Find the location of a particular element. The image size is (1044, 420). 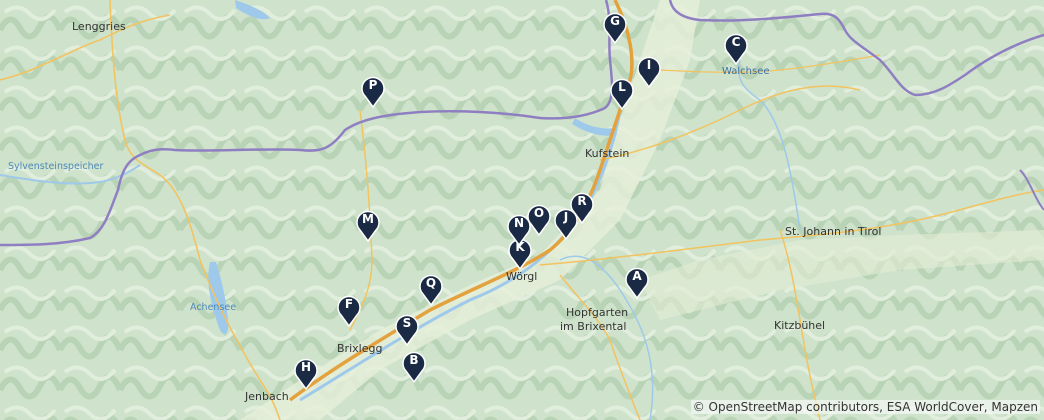

map-marker-c: C is located at coordinates (736, 48).